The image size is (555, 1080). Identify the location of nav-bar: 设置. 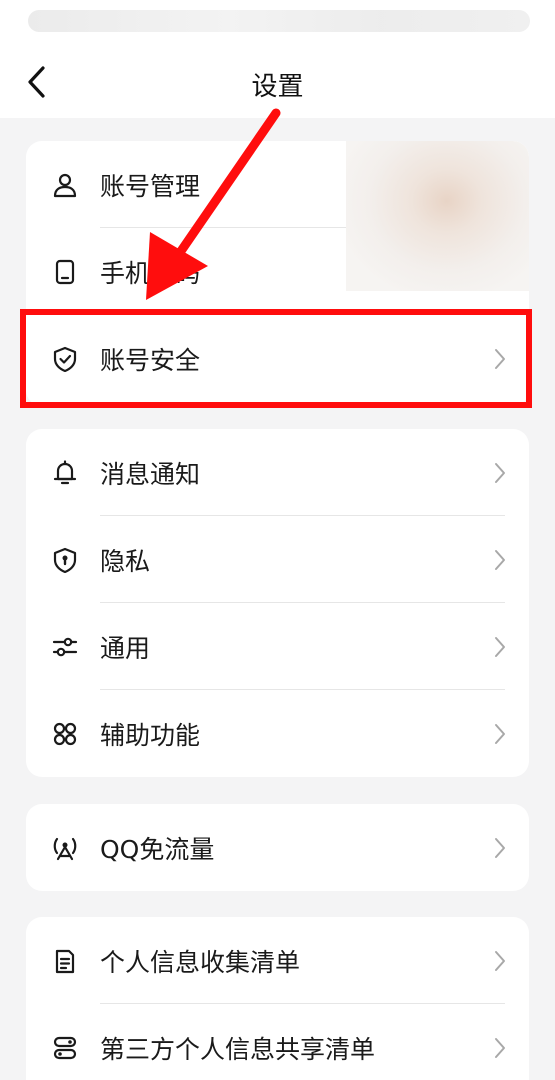
(277, 82).